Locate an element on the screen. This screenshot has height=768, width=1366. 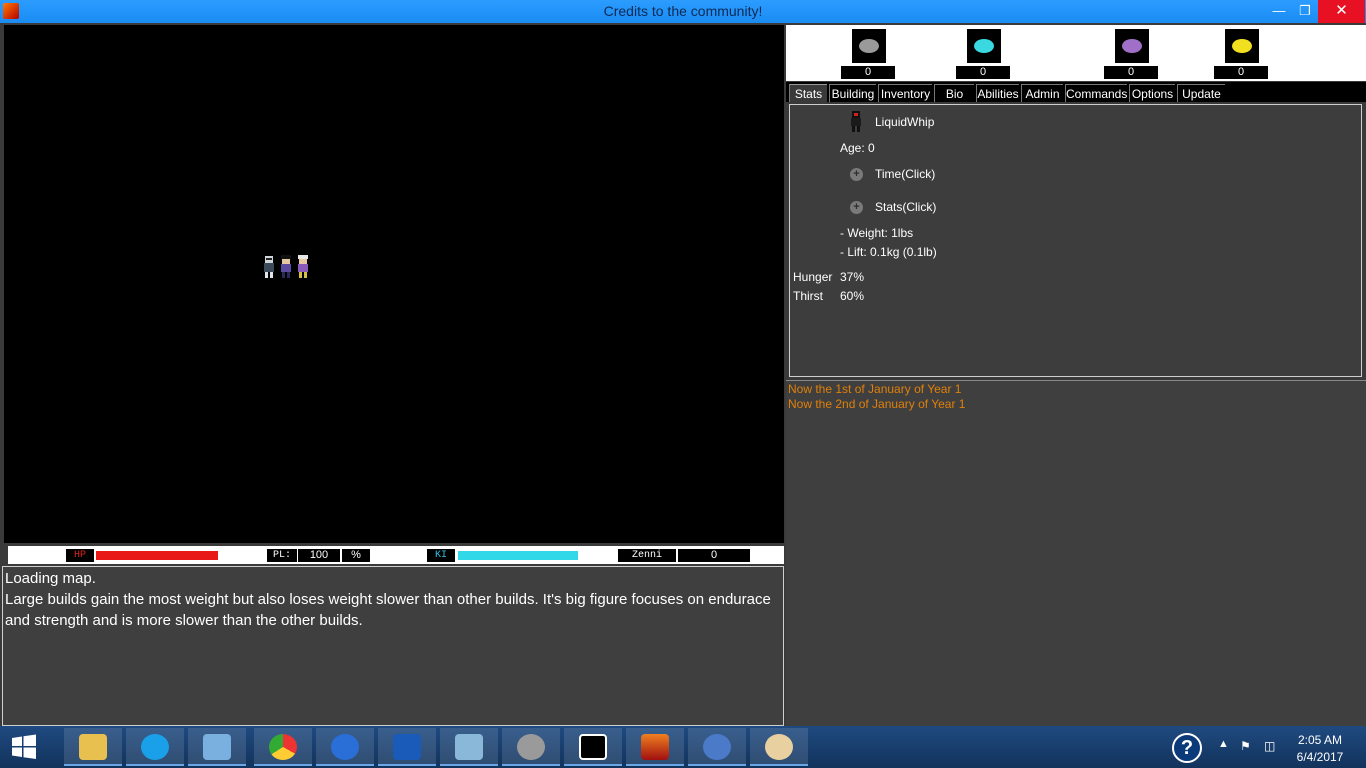
resource-bar: 0 0 0 0 is located at coordinates (1076, 53).